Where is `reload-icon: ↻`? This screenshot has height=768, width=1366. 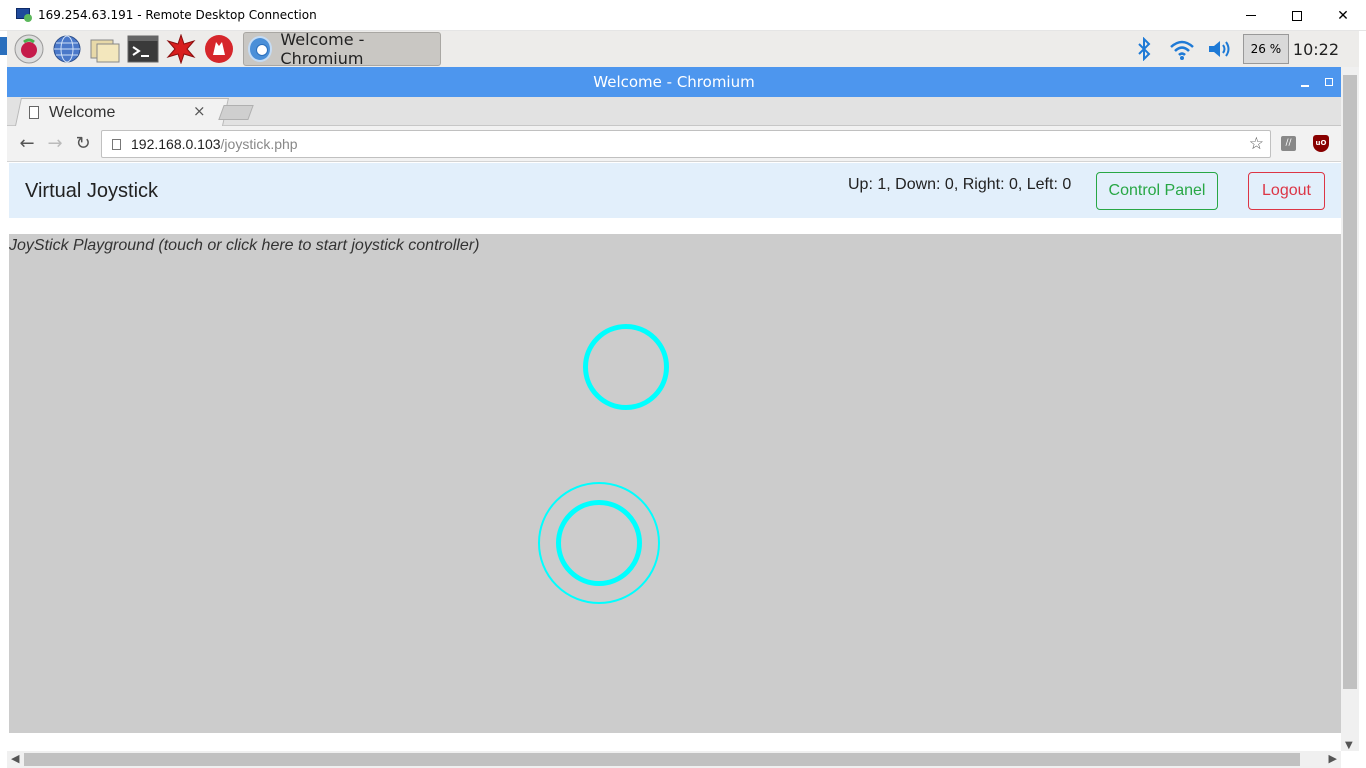
reload-icon: ↻ is located at coordinates (83, 143).